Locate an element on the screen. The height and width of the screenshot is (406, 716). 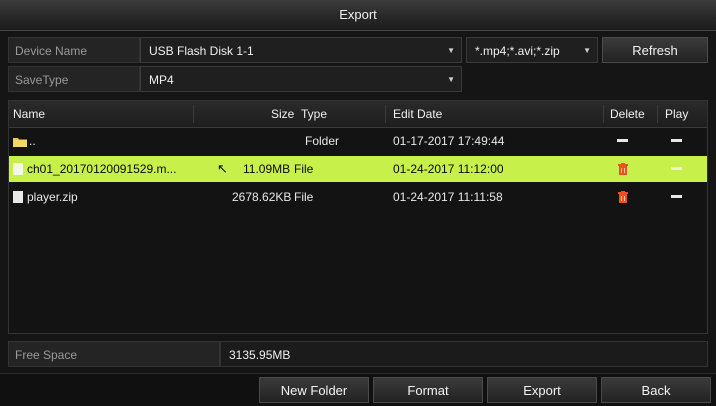
row-edit-date: 01-24-2017 11:12:00 is located at coordinates (448, 169).